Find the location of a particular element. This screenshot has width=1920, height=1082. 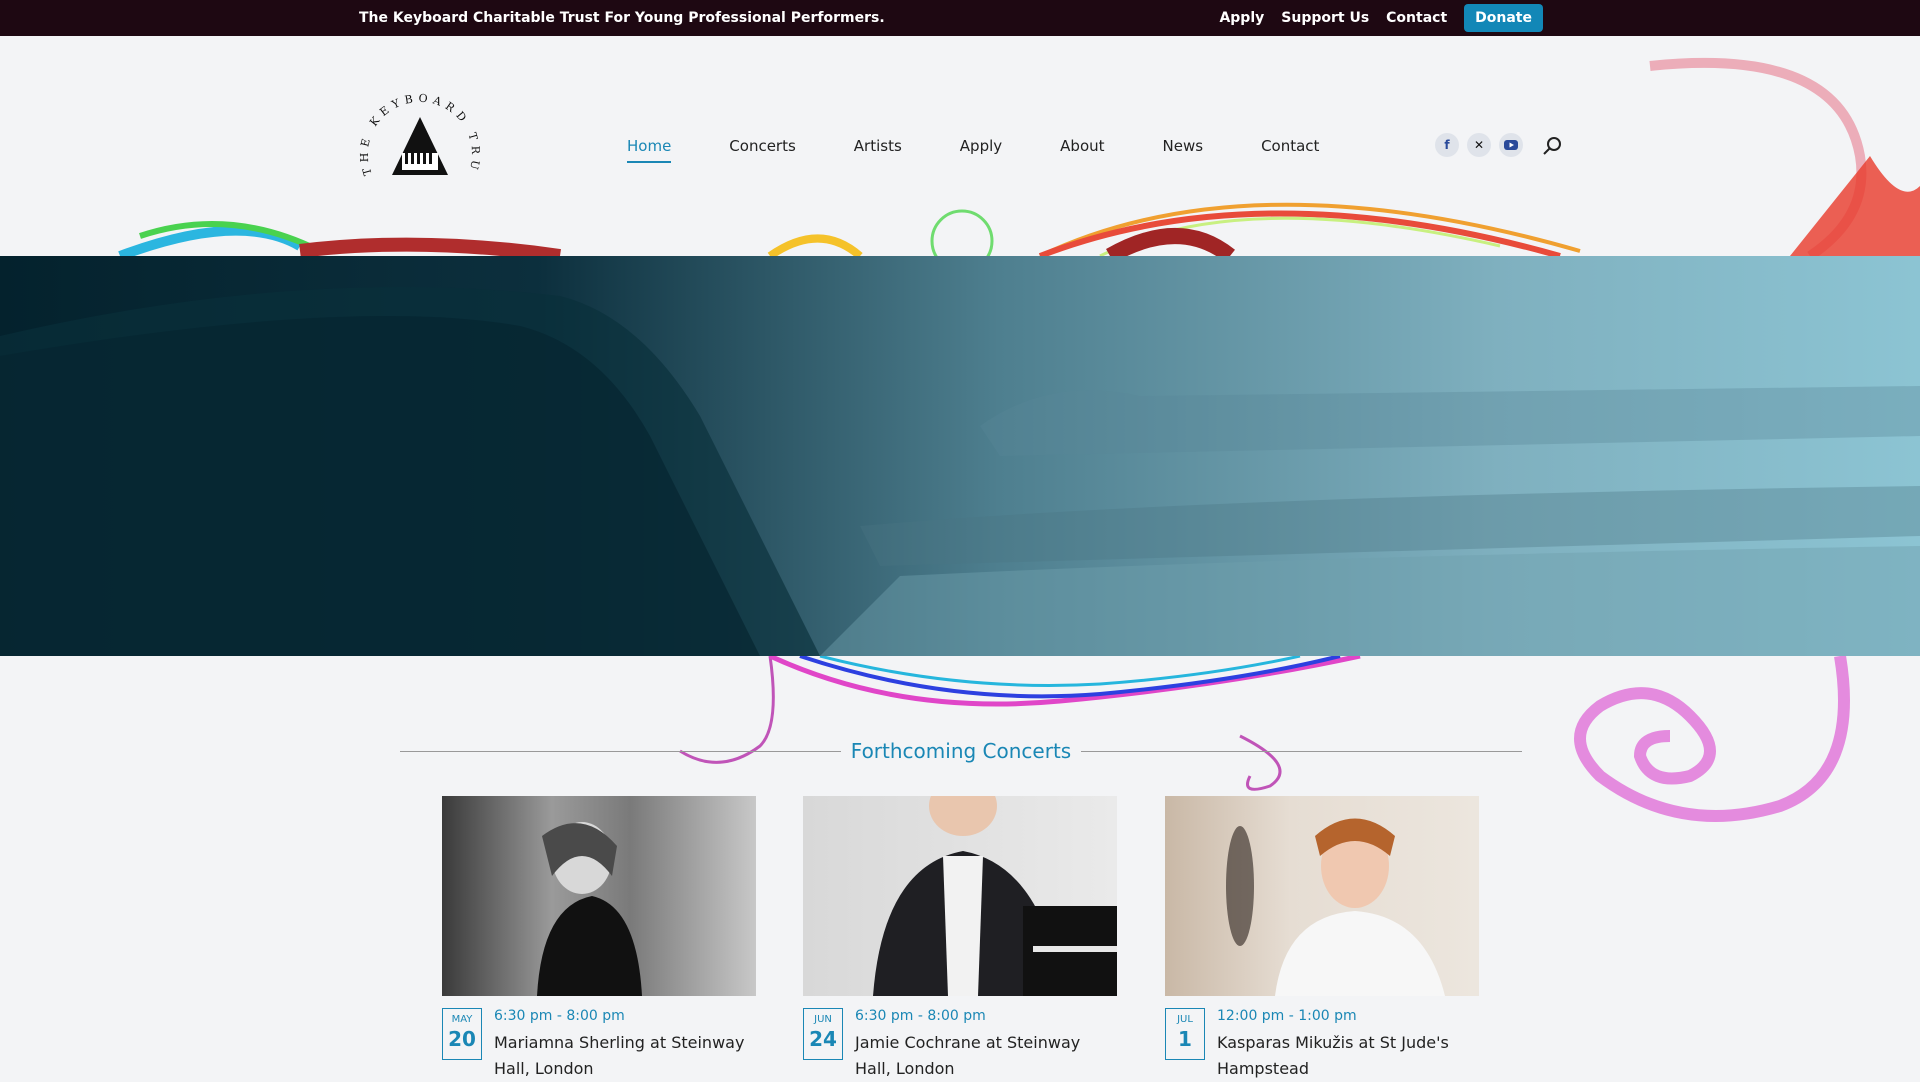

nav-contact: Contact is located at coordinates (1290, 150).